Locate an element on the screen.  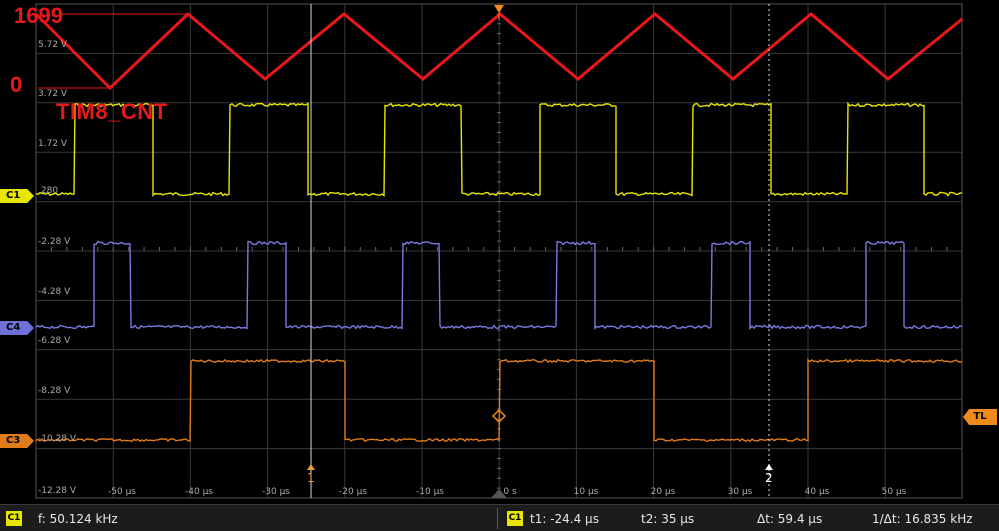
cursor-2-label: 2 is located at coordinates (769, 478).